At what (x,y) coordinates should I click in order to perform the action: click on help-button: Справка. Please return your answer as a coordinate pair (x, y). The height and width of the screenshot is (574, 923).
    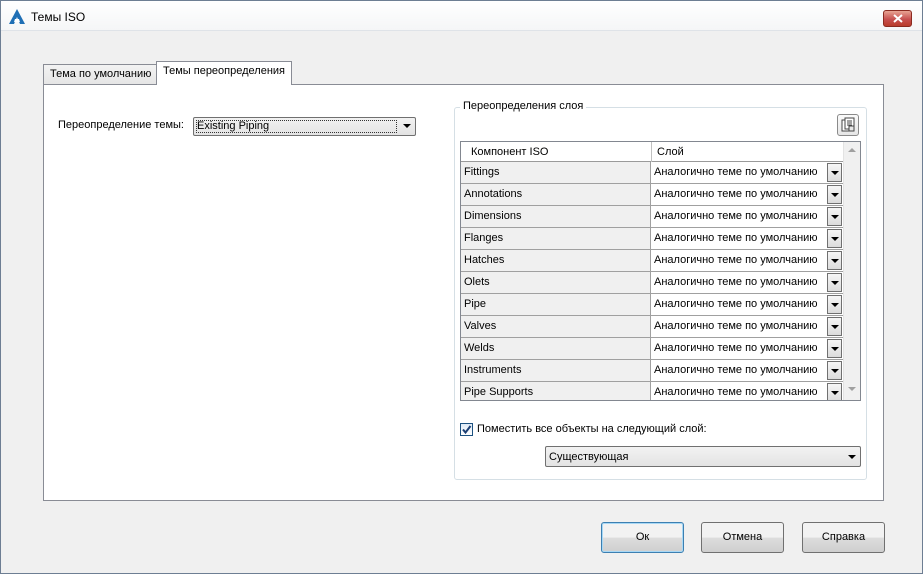
    Looking at the image, I should click on (843, 537).